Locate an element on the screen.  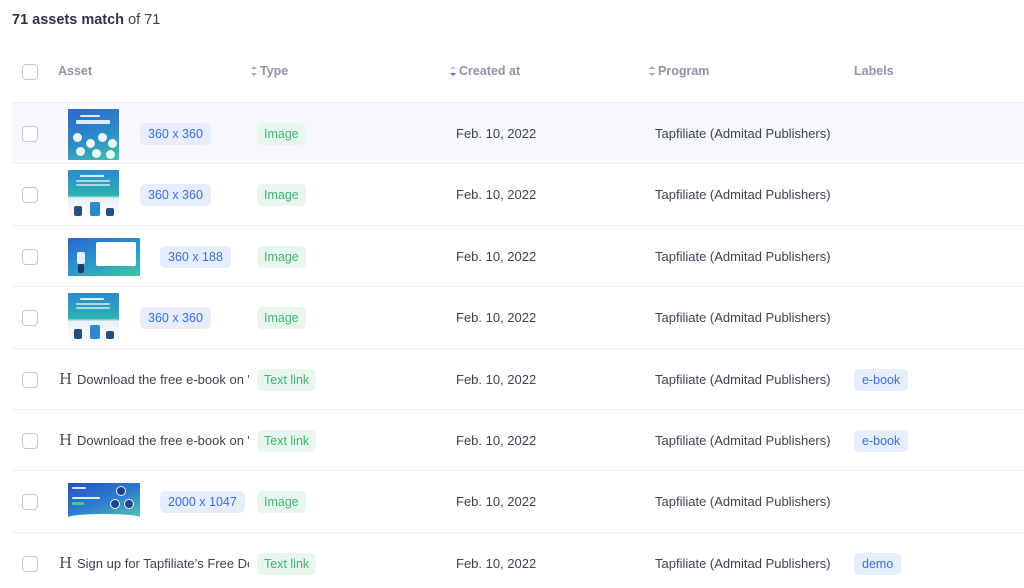
results-summary: 71 assets match of 71 is located at coordinates (86, 20).